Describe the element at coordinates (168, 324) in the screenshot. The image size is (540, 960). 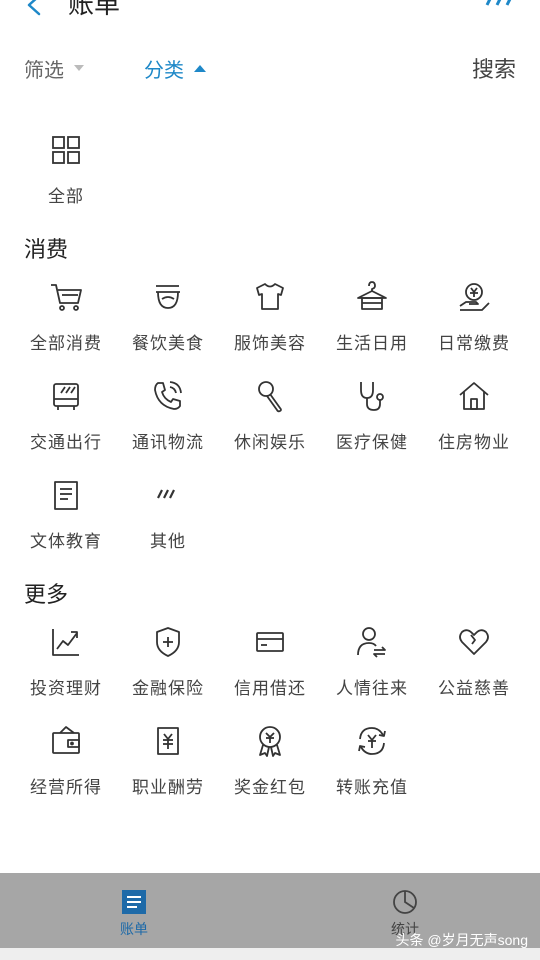
I see `category-item: 餐饮美食` at that location.